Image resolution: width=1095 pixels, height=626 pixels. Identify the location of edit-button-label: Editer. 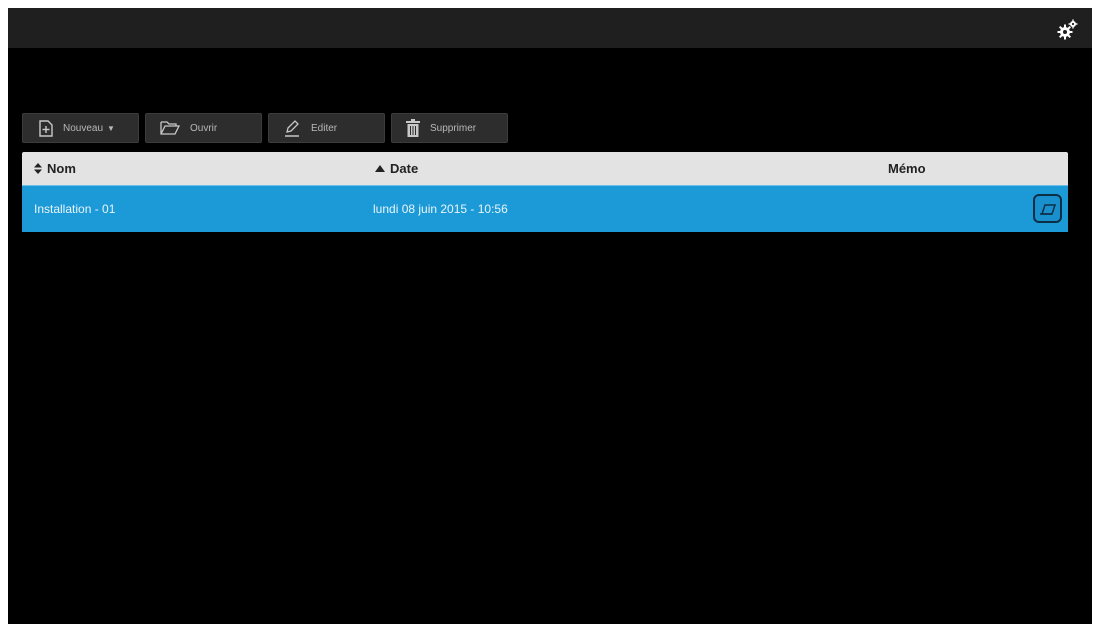
(324, 128).